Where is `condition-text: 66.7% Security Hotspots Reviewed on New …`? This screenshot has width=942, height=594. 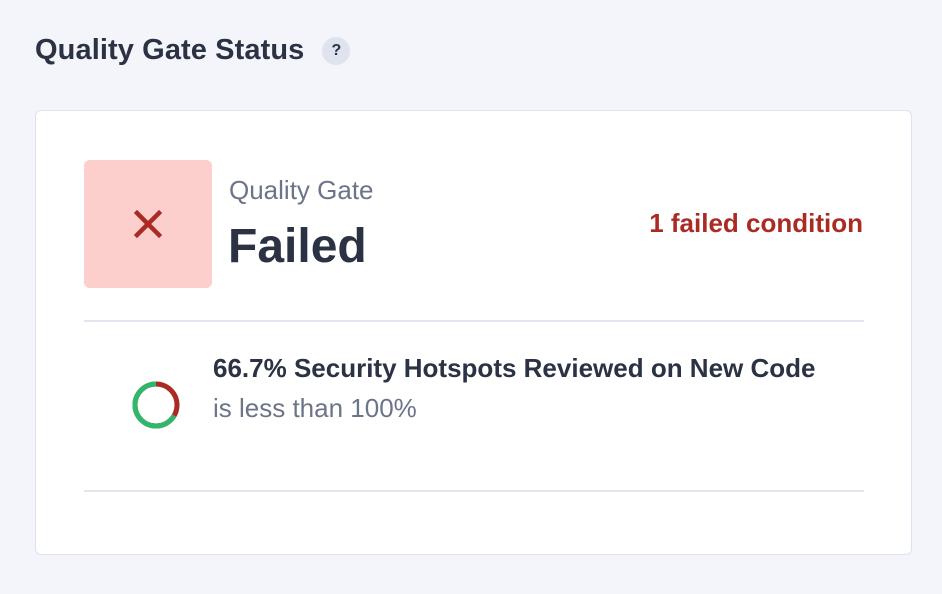 condition-text: 66.7% Security Hotspots Reviewed on New … is located at coordinates (523, 388).